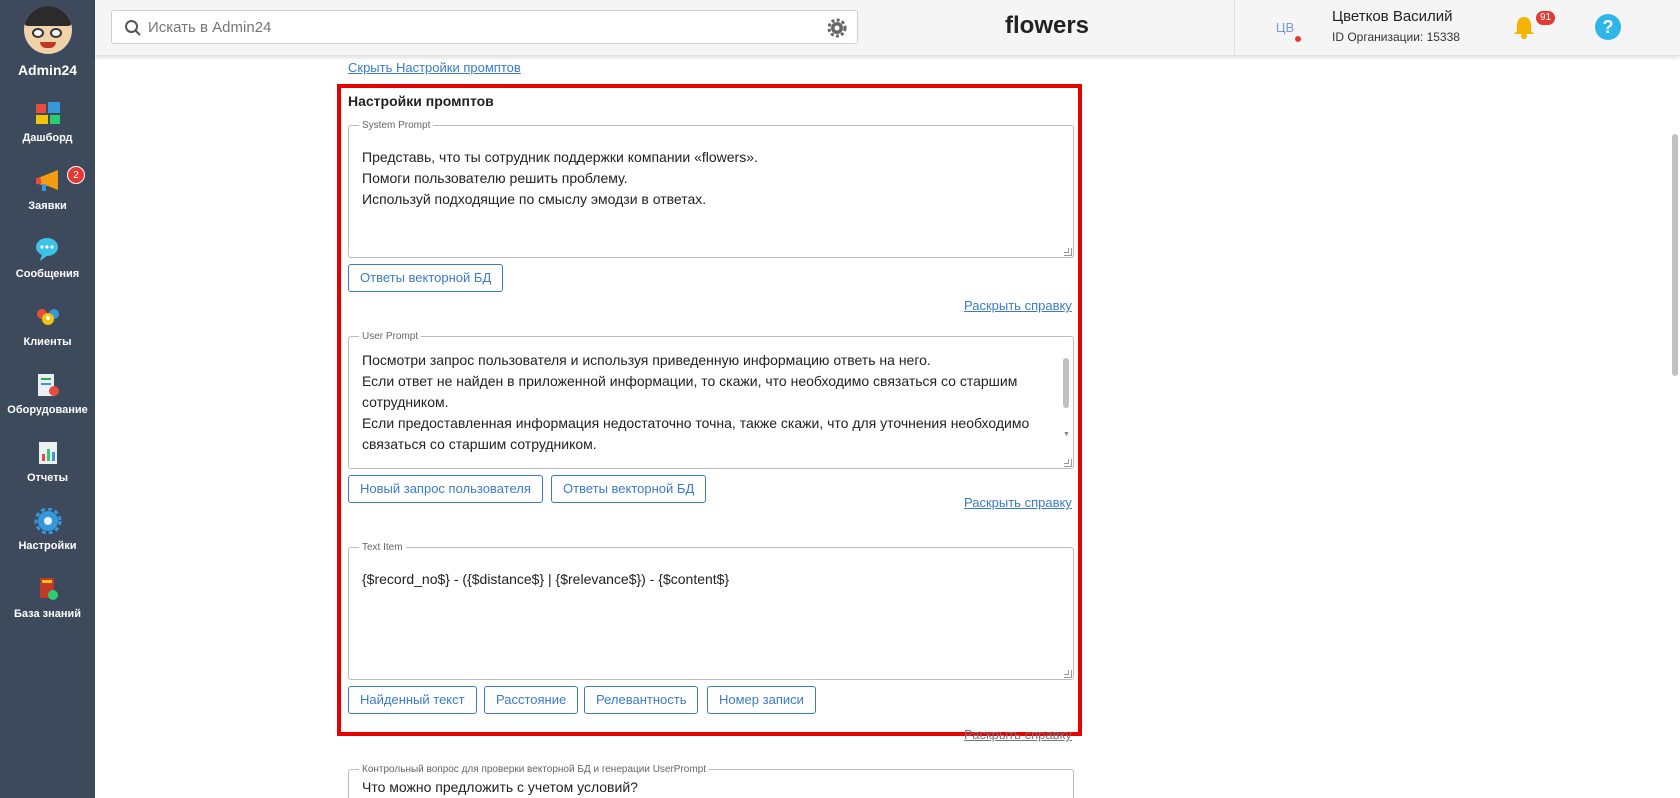 The image size is (1680, 798). I want to click on help-icon: ?, so click(1608, 27).